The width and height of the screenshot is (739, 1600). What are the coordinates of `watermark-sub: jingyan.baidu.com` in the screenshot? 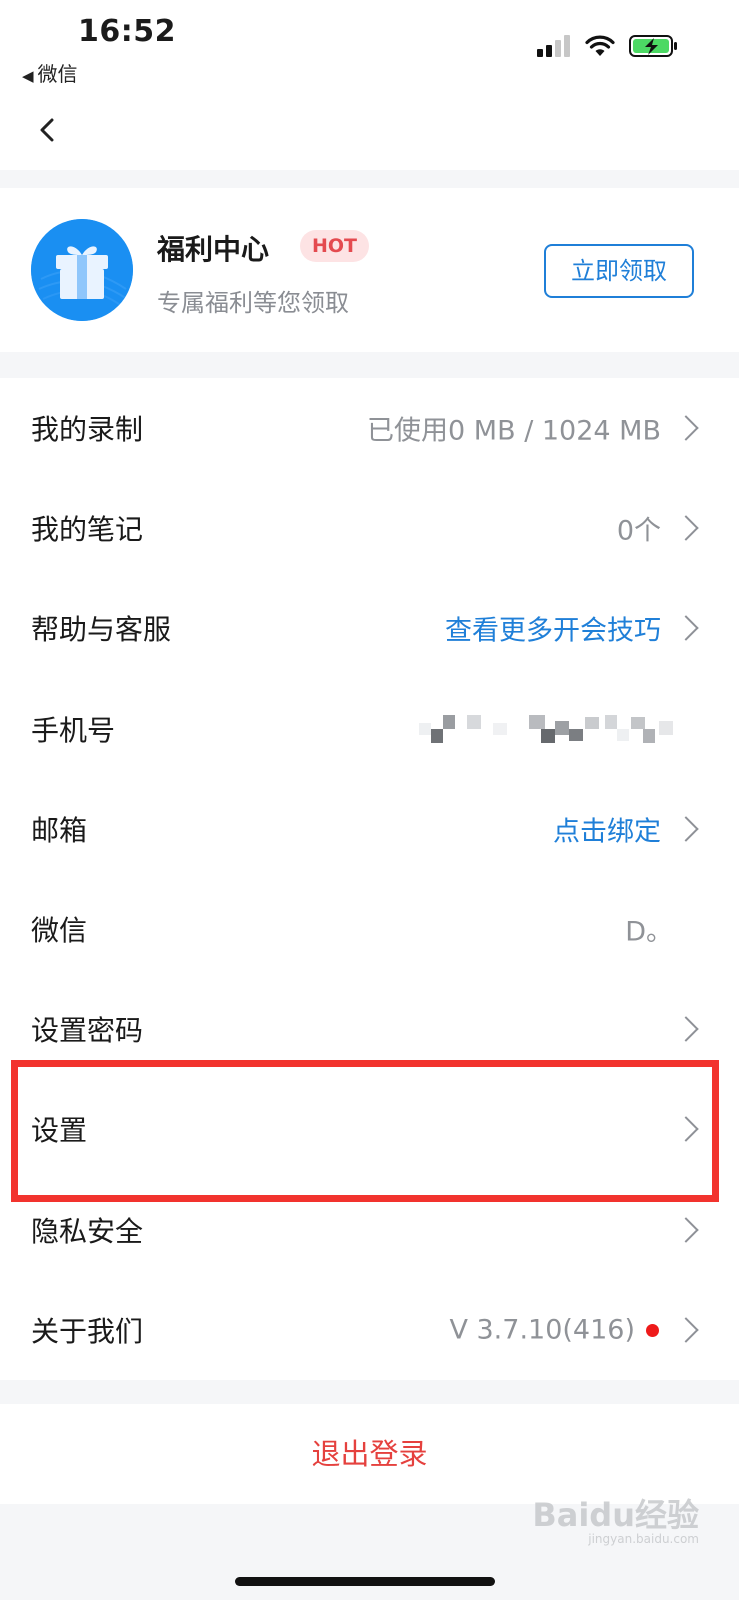 It's located at (643, 1539).